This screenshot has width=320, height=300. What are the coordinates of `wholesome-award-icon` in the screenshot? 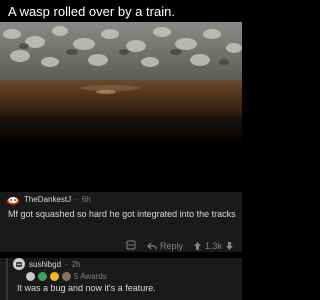 It's located at (42, 276).